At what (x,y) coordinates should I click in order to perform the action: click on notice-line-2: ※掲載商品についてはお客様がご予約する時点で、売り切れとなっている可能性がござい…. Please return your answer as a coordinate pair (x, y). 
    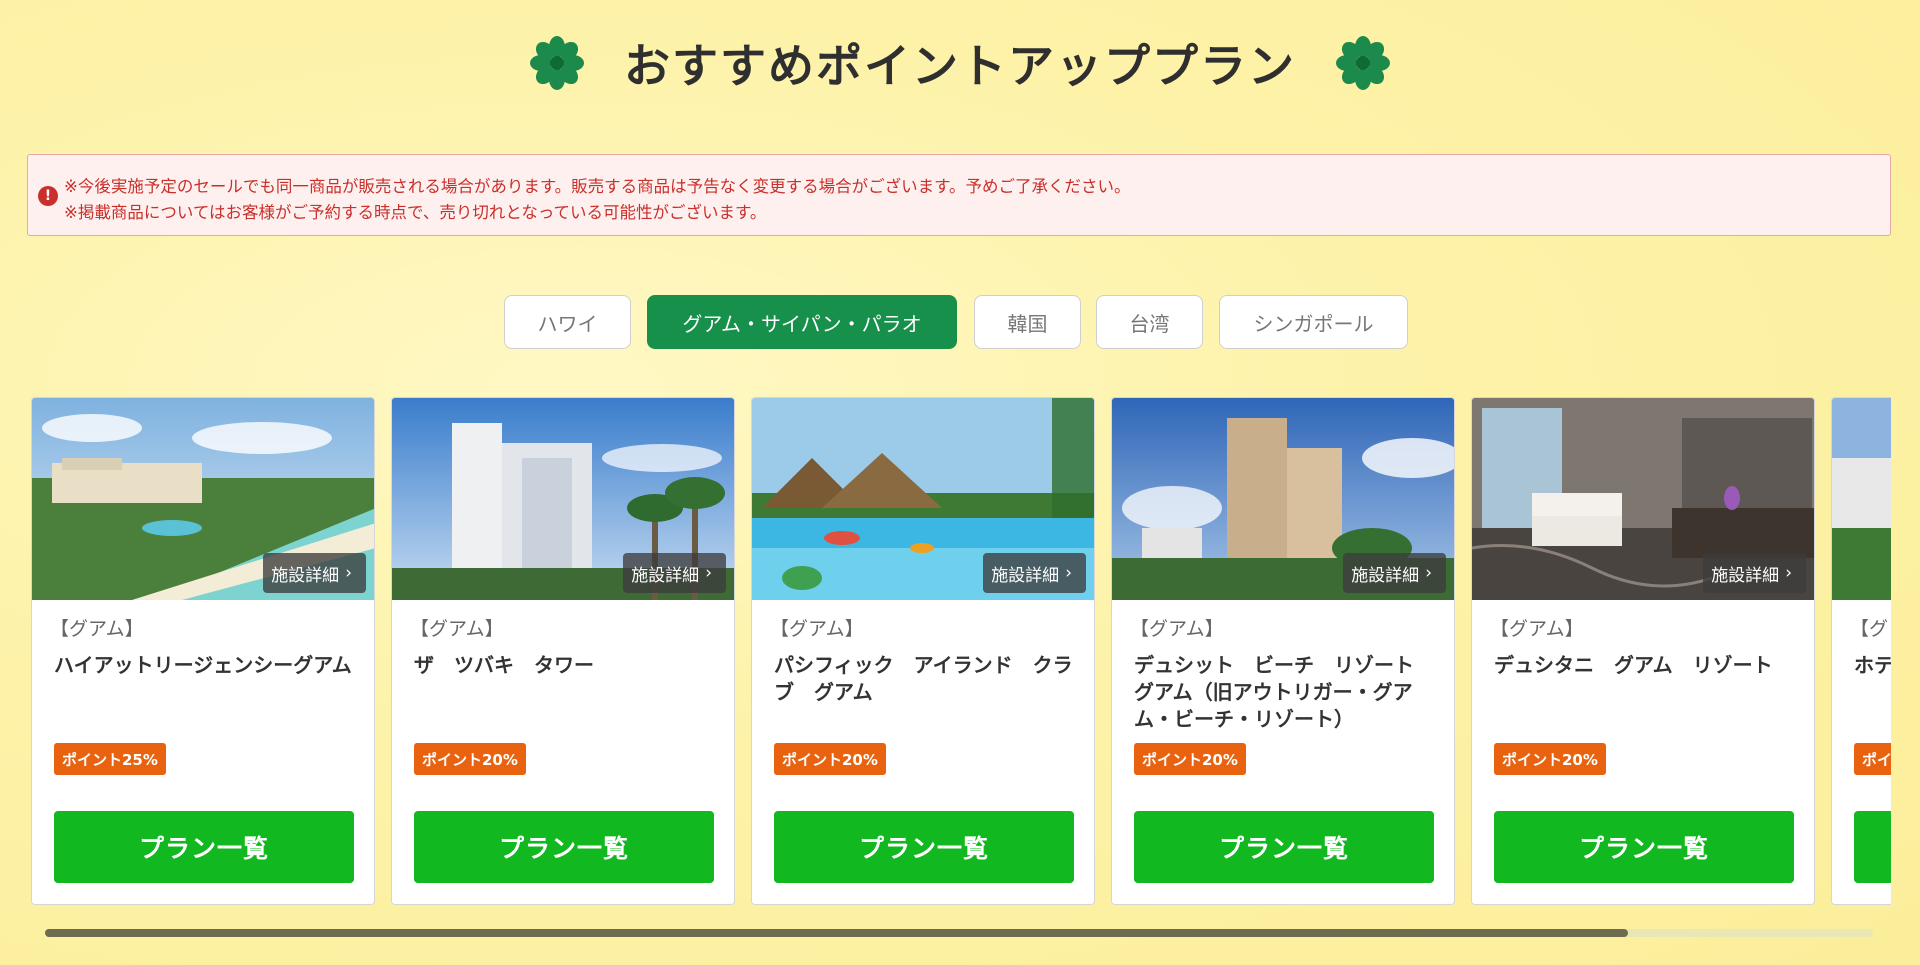
    Looking at the image, I should click on (415, 212).